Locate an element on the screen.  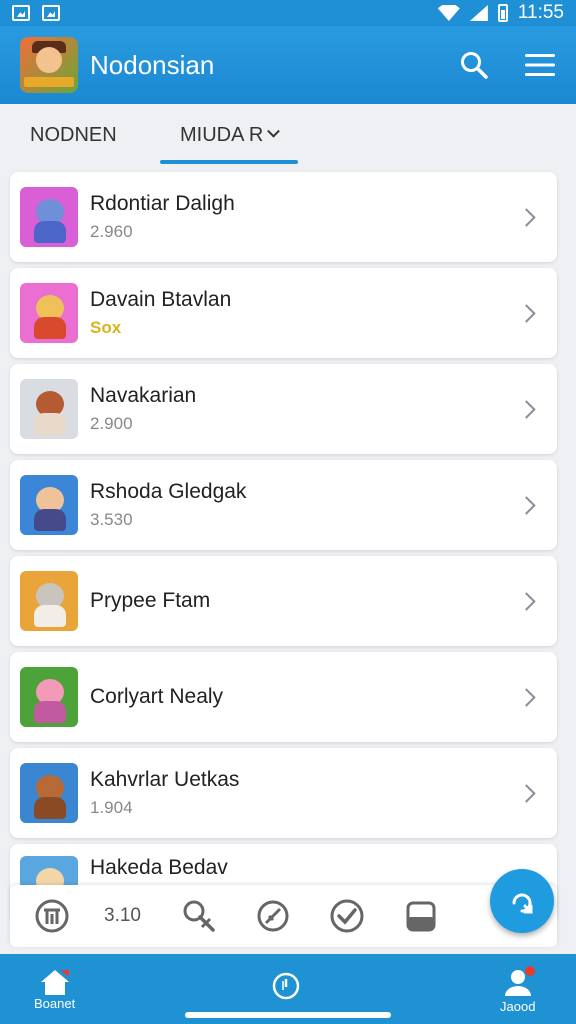
checkmark-circle-icon is located at coordinates (347, 916).